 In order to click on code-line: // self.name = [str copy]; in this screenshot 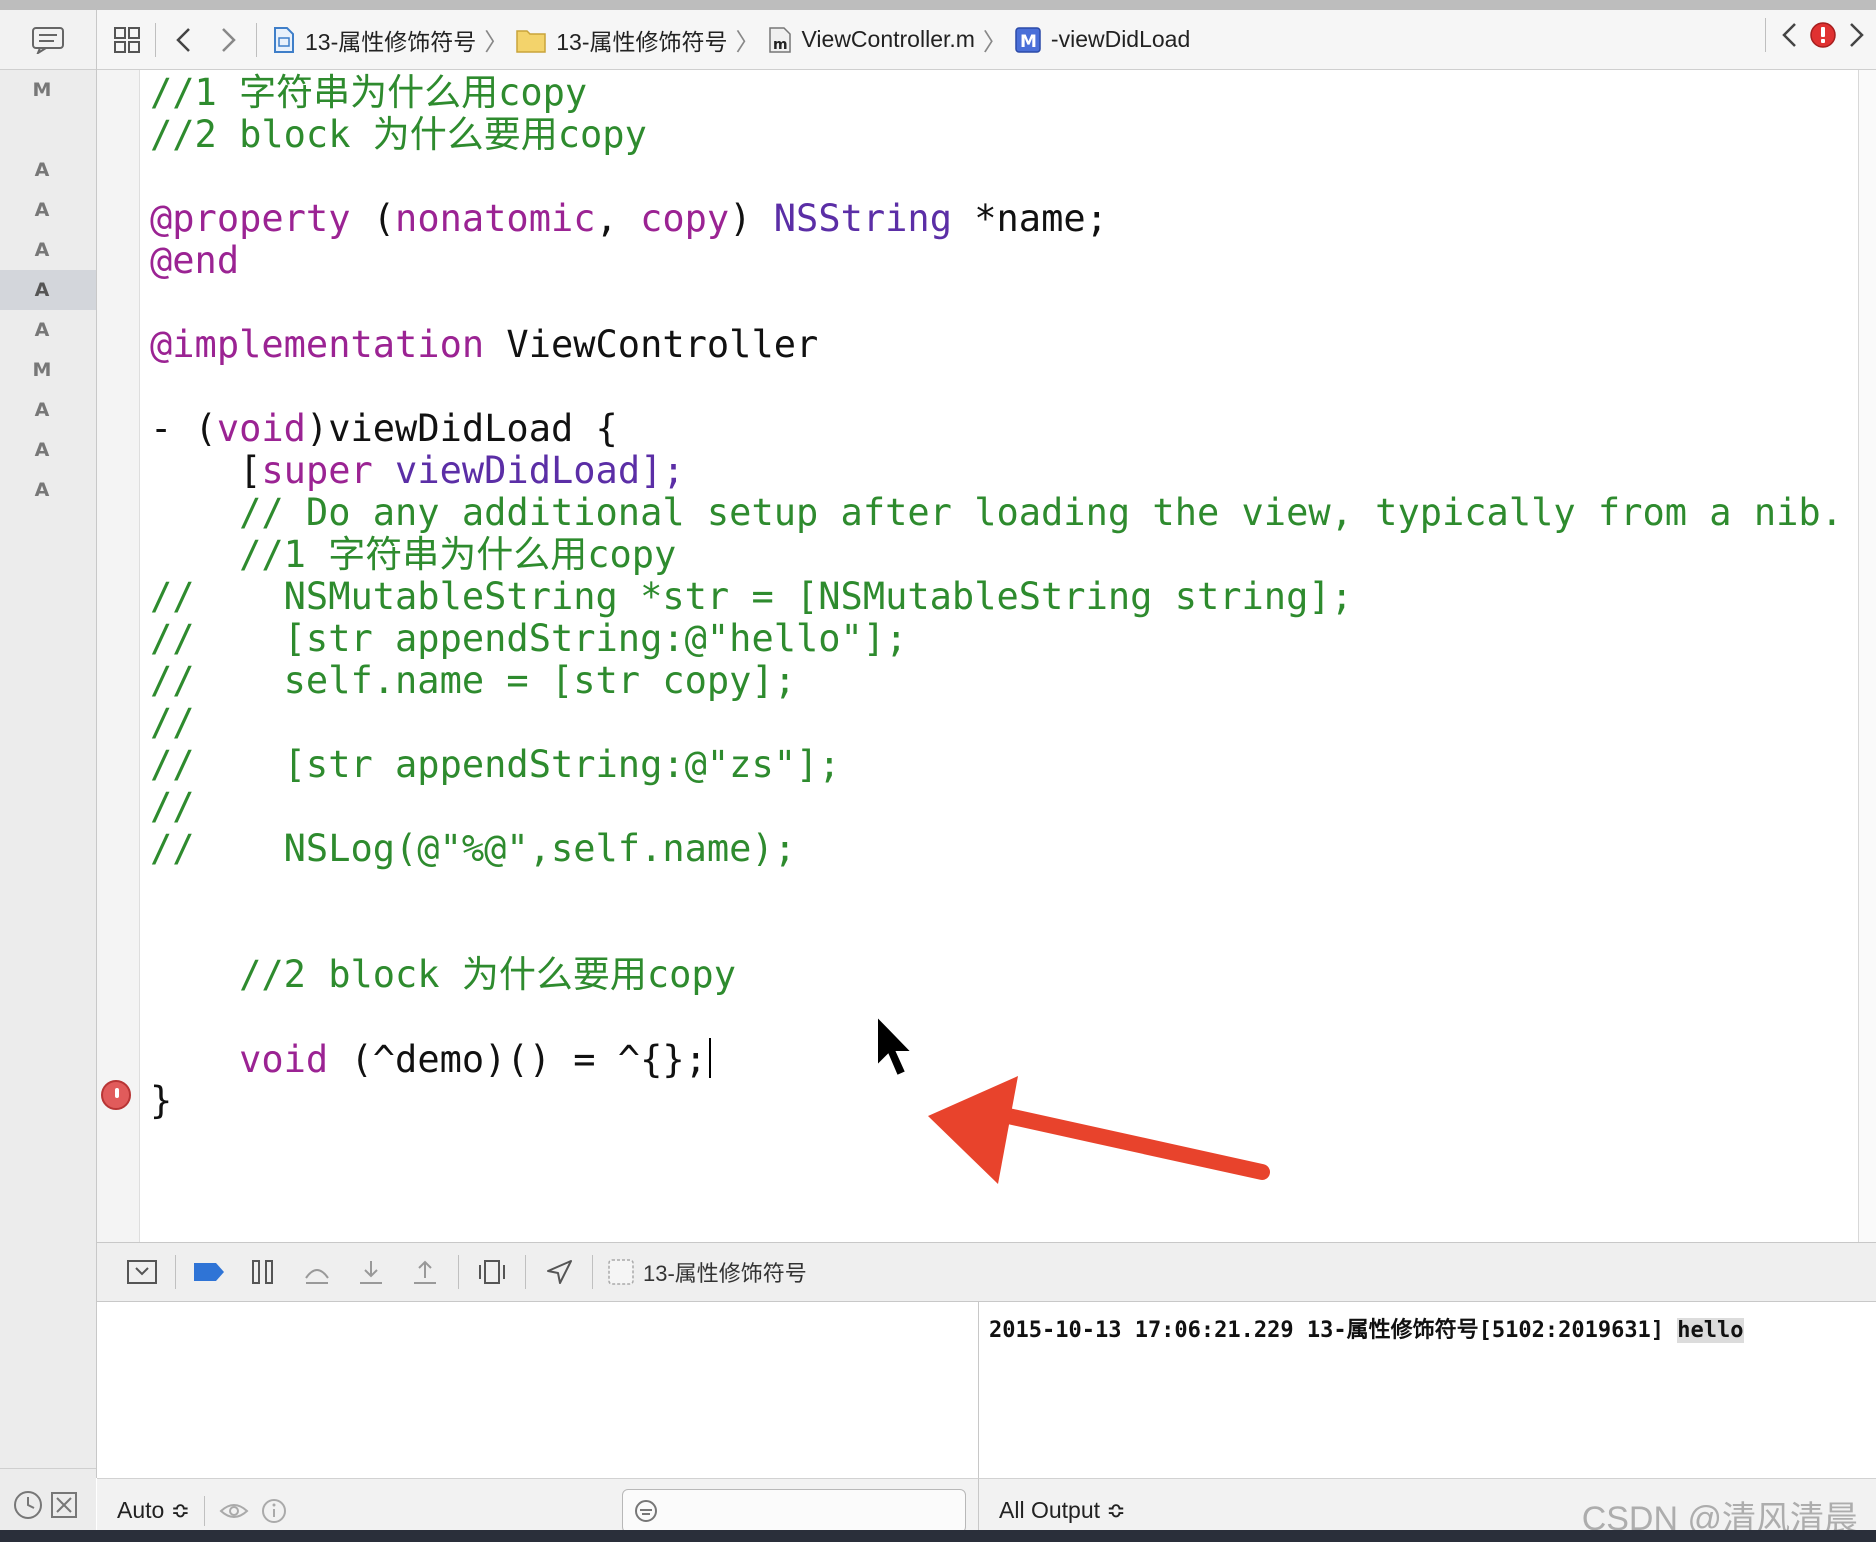, I will do `click(473, 681)`.